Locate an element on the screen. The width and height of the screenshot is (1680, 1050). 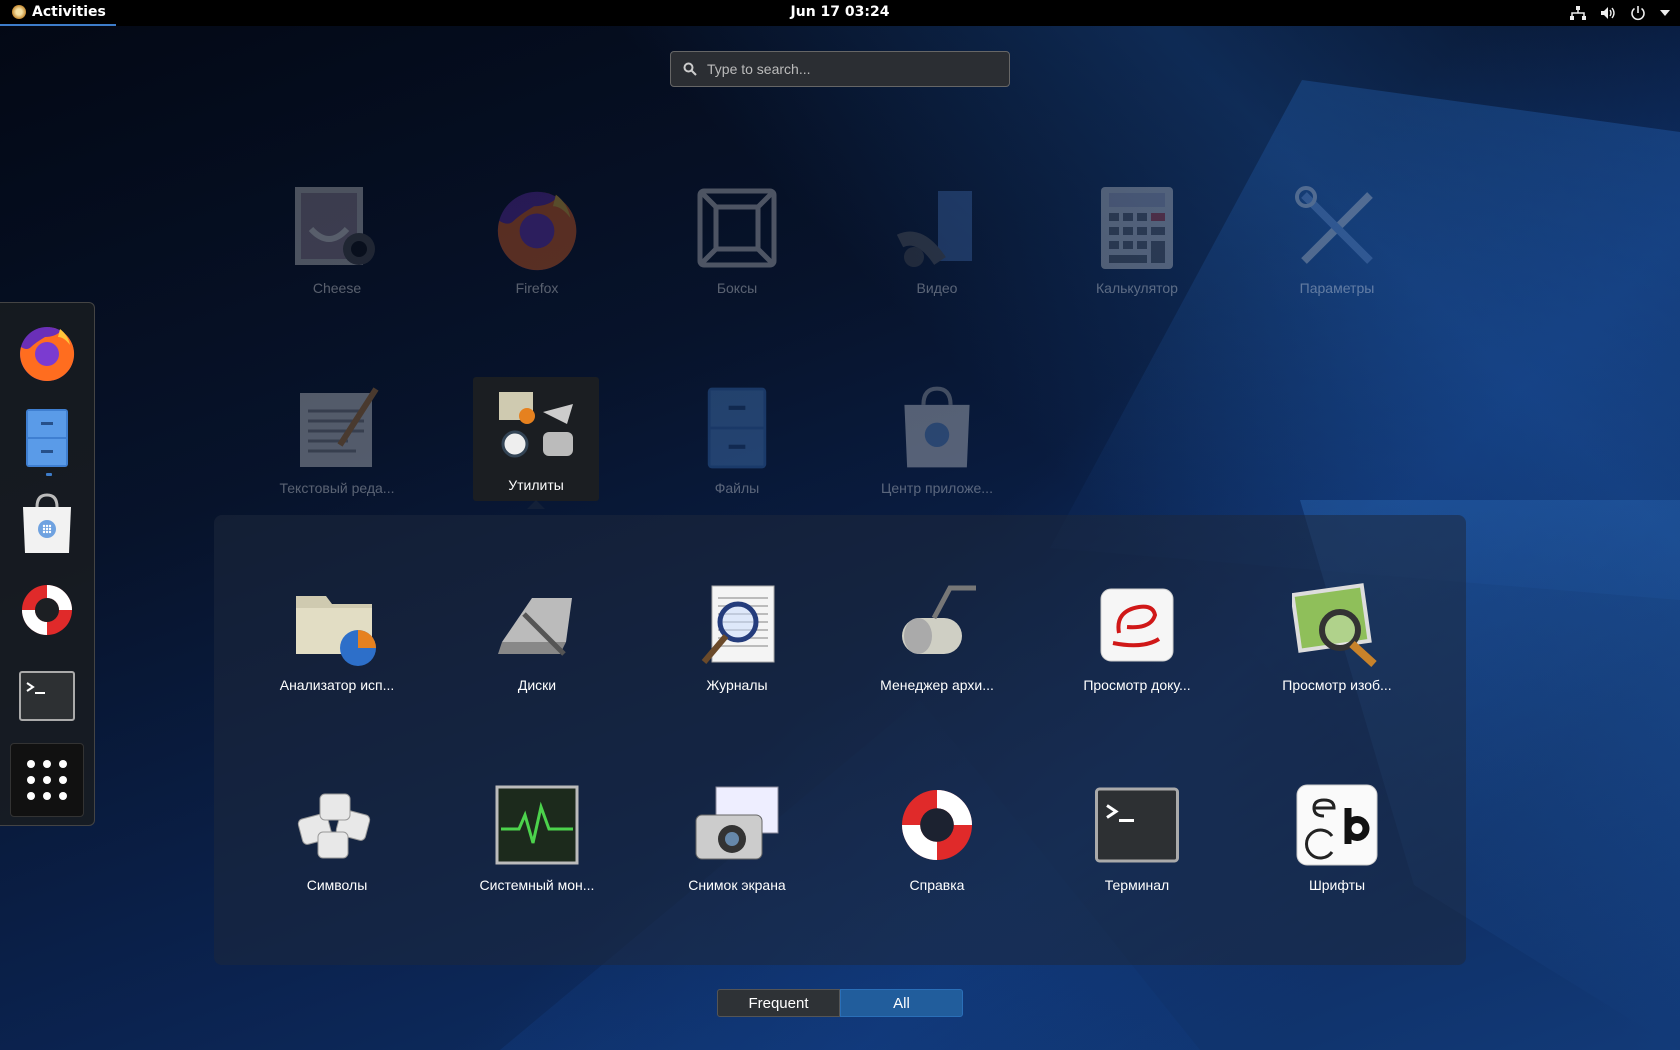
show-apps-grid-icon is located at coordinates (47, 780).